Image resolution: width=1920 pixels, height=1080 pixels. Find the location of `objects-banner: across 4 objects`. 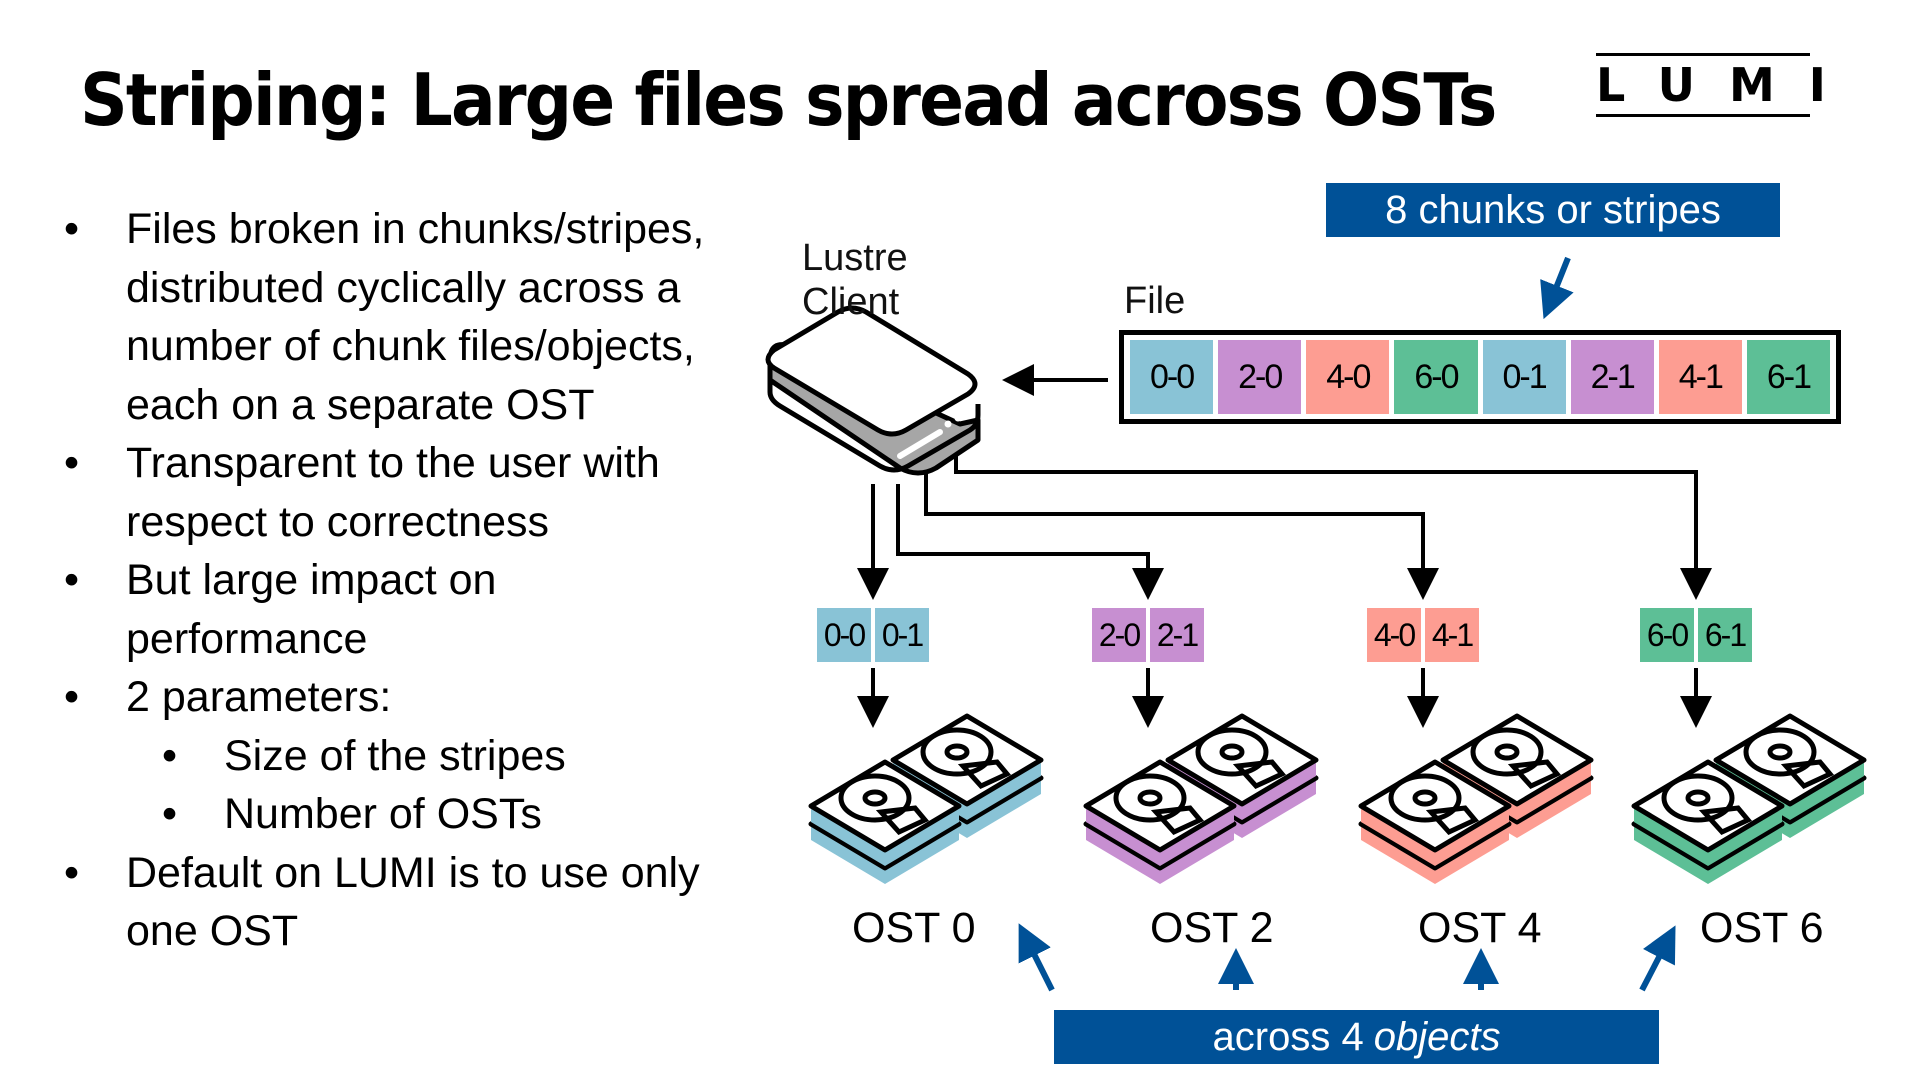

objects-banner: across 4 objects is located at coordinates (1356, 1037).